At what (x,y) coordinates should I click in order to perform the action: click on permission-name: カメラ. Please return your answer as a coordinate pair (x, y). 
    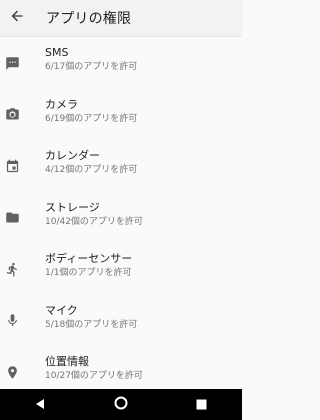
    Looking at the image, I should click on (61, 104).